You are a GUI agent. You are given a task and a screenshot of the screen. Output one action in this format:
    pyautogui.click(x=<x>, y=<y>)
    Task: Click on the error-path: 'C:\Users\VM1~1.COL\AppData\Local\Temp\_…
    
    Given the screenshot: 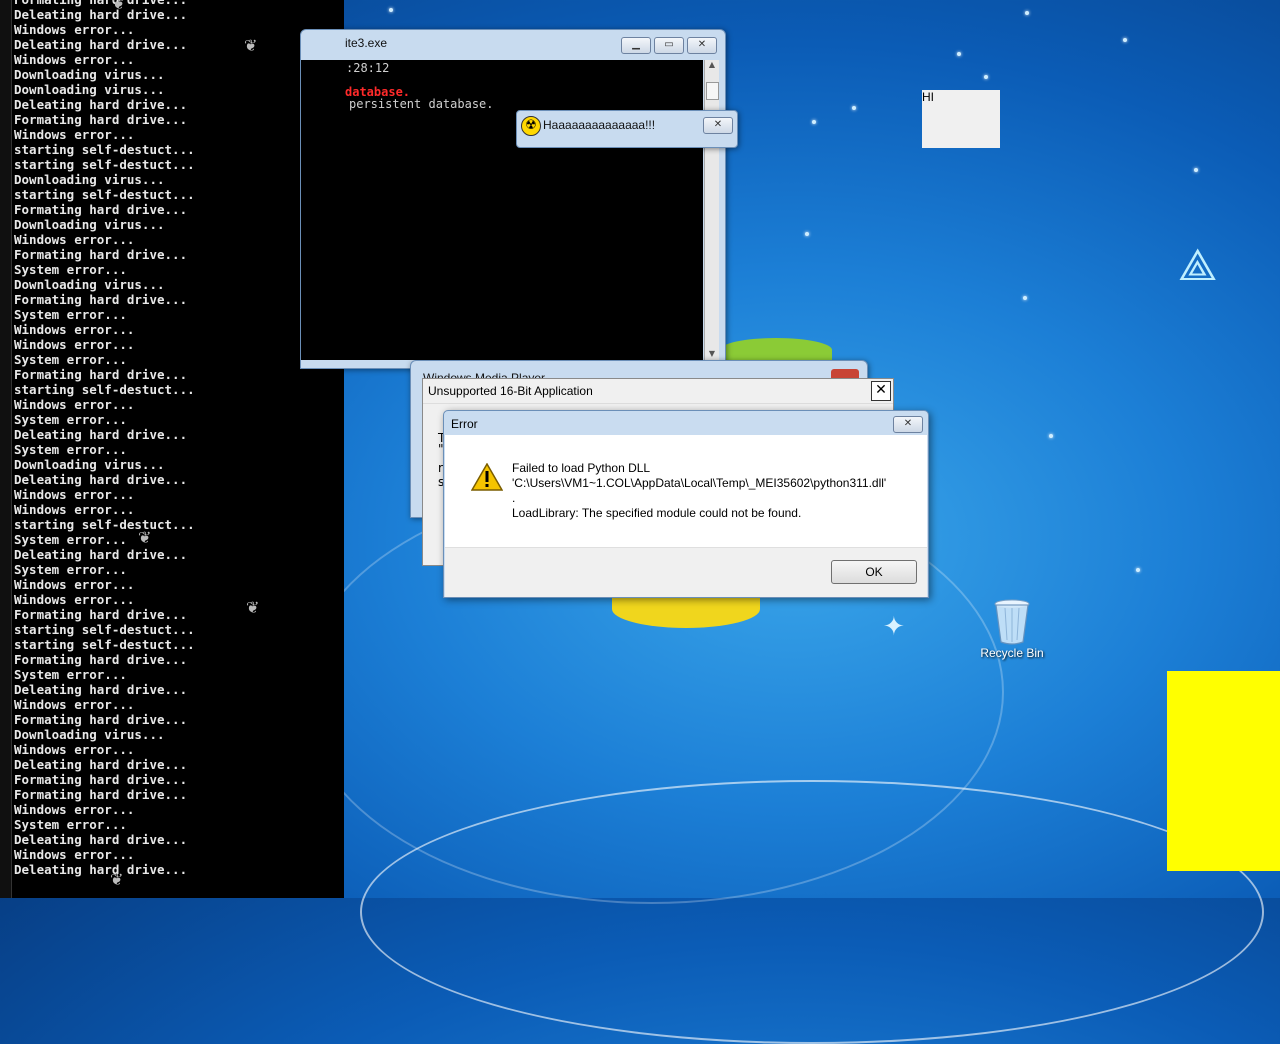 What is the action you would take?
    pyautogui.click(x=699, y=483)
    